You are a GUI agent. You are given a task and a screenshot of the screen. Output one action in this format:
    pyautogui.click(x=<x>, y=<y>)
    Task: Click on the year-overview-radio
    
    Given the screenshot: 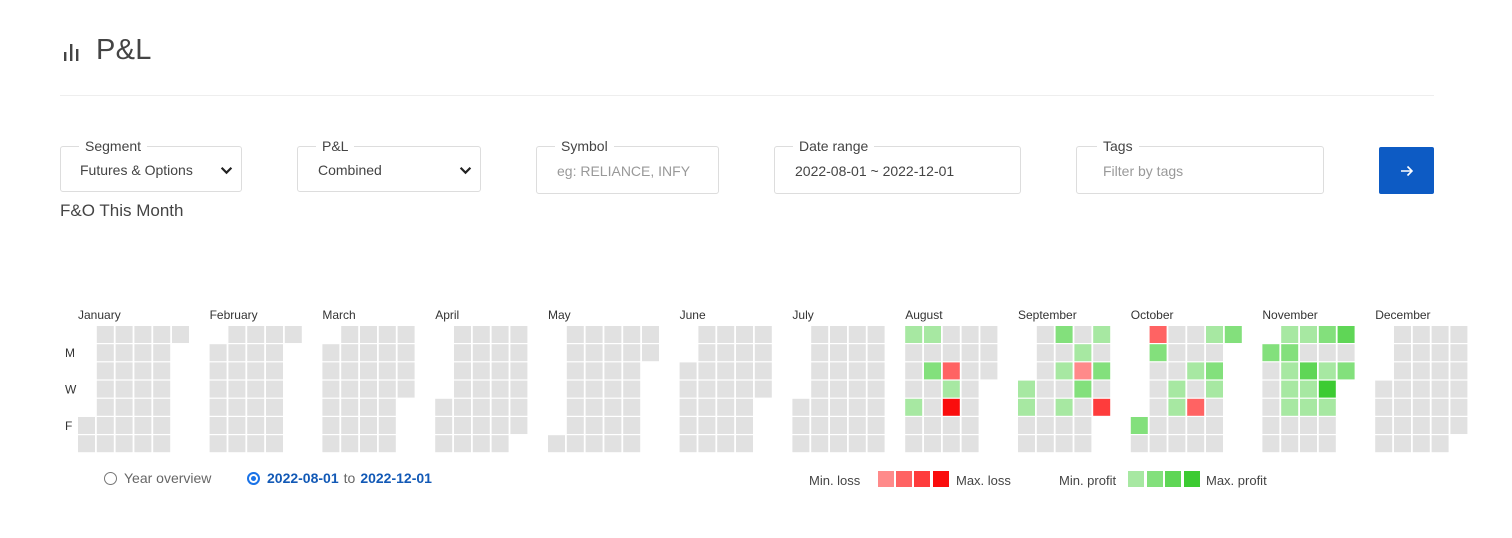 What is the action you would take?
    pyautogui.click(x=110, y=478)
    